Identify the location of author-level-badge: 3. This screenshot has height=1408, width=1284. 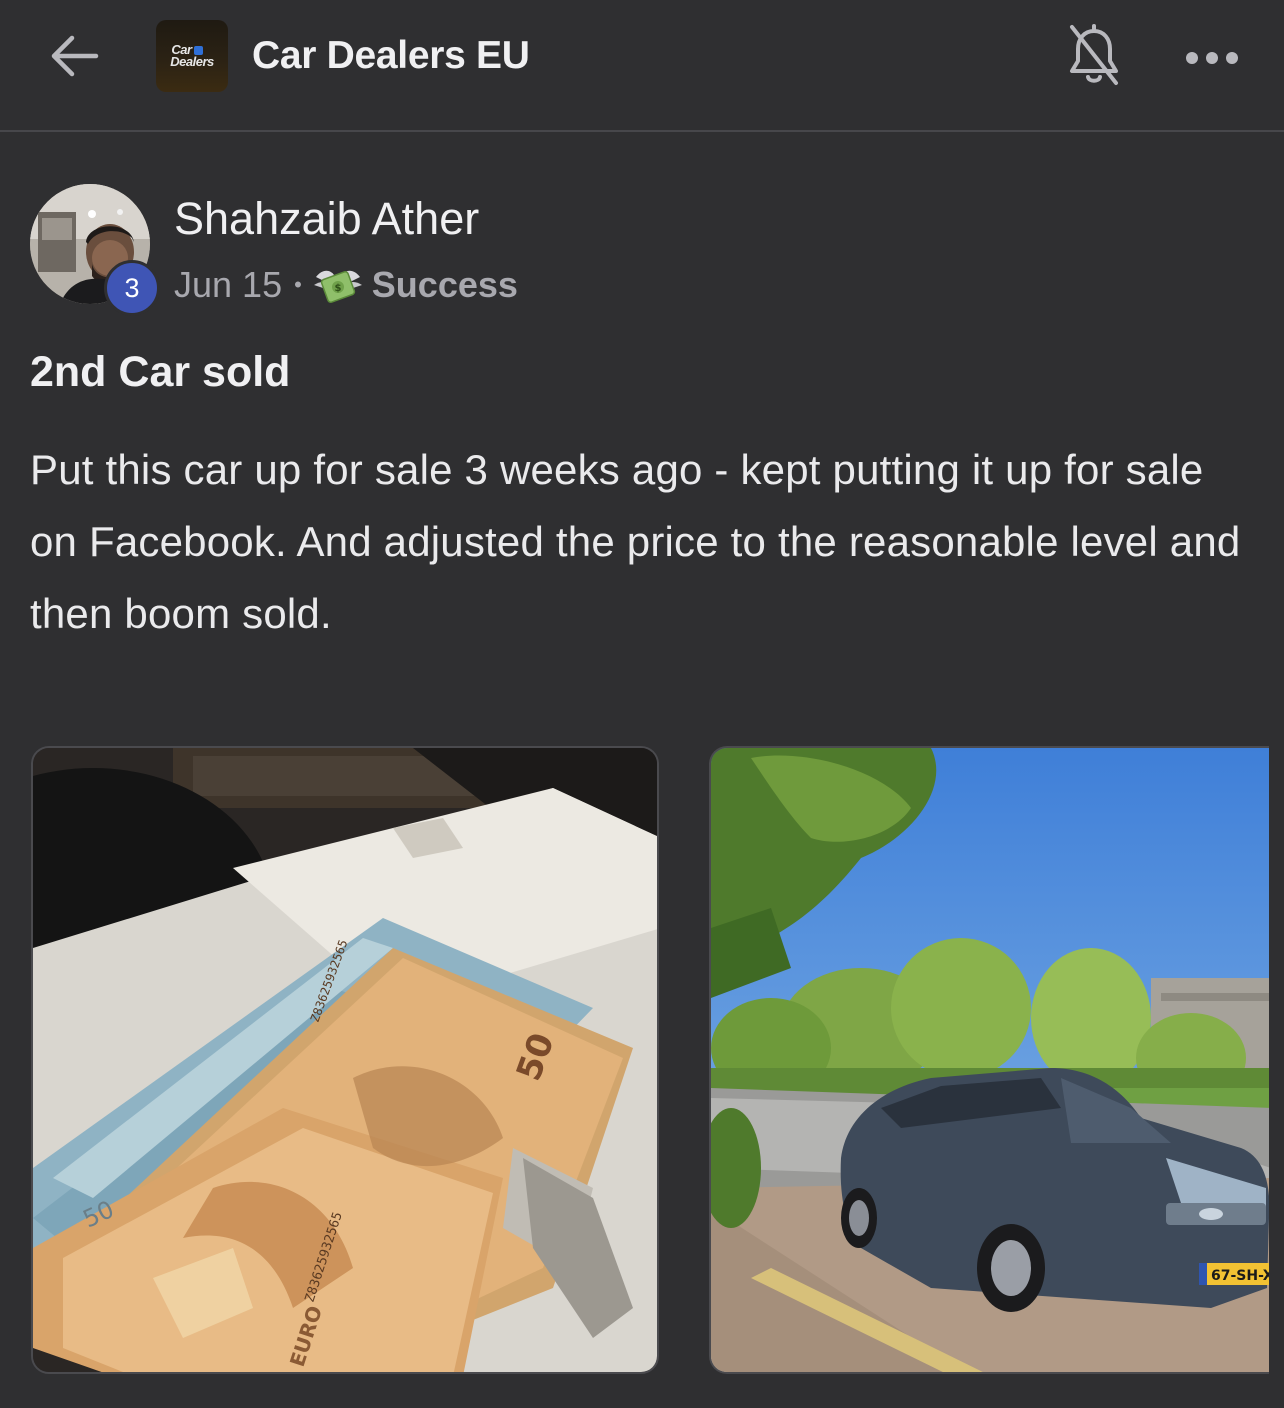
(132, 288).